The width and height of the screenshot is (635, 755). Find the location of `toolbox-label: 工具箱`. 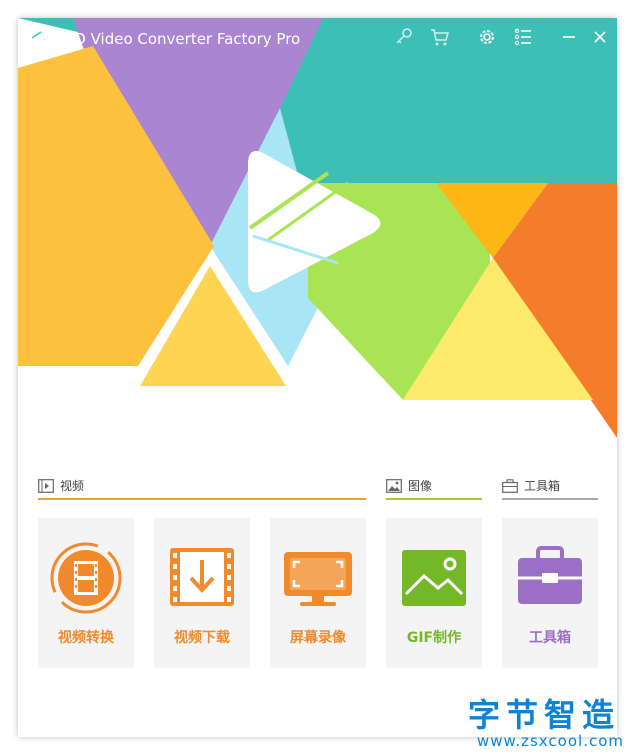

toolbox-label: 工具箱 is located at coordinates (550, 638).